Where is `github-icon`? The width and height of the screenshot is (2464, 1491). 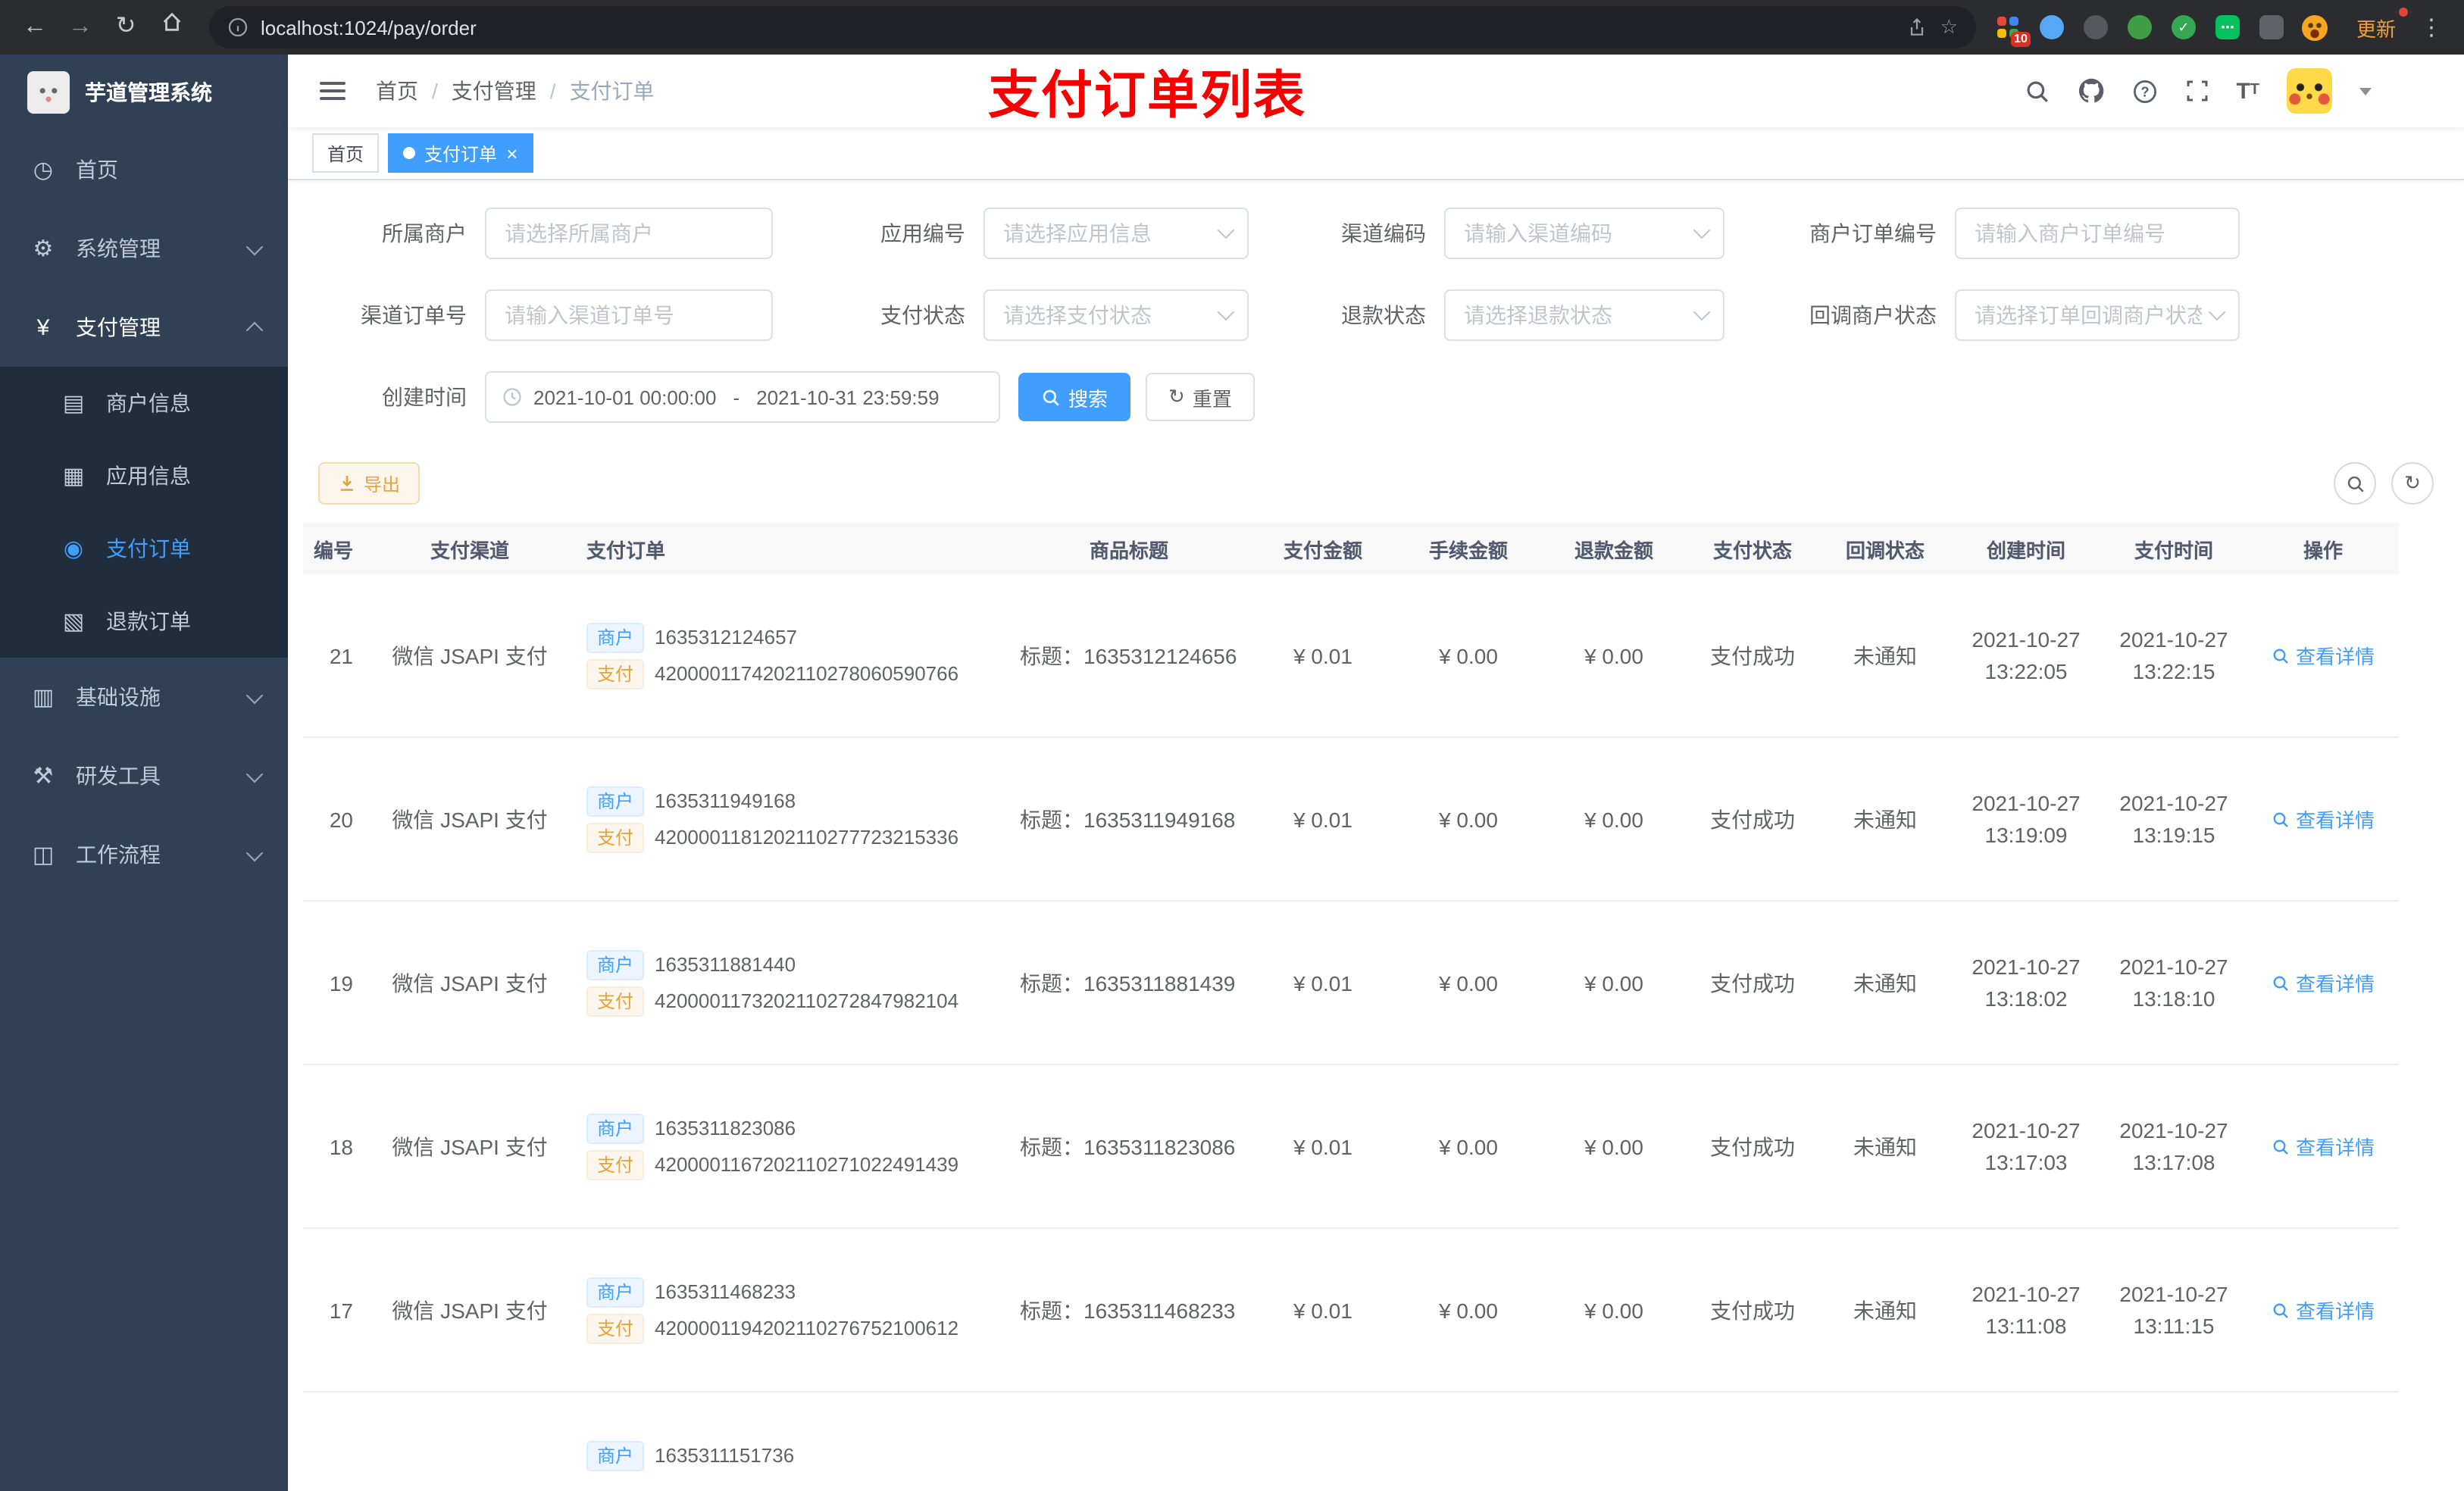
github-icon is located at coordinates (2090, 91).